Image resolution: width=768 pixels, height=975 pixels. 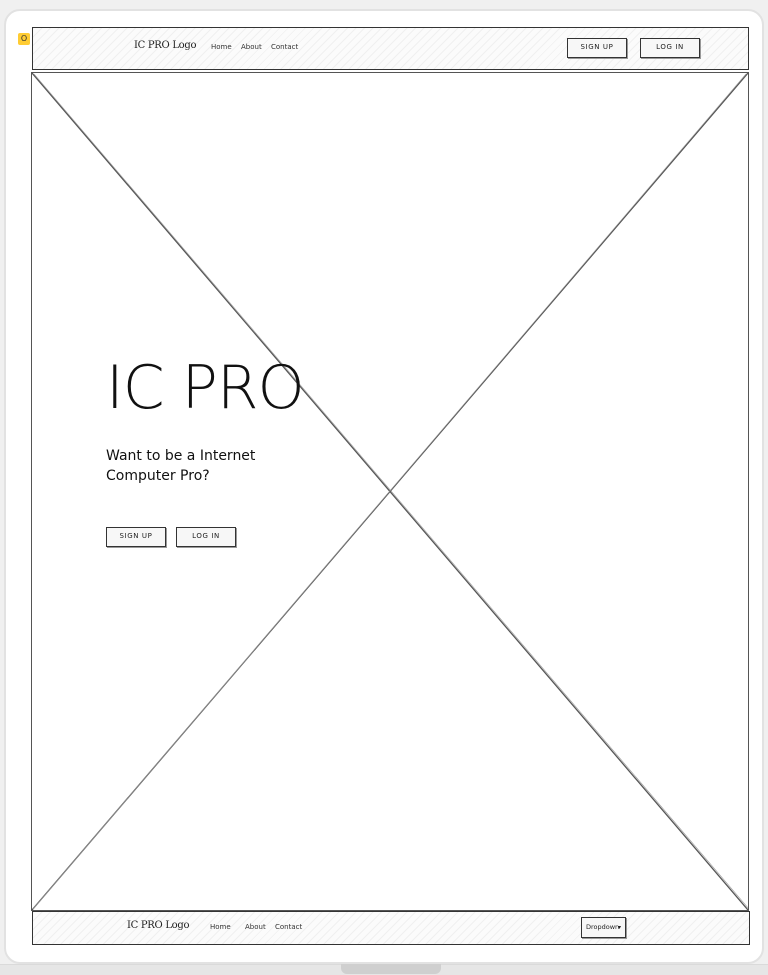 What do you see at coordinates (205, 388) in the screenshot?
I see `hero-title: IC PRO` at bounding box center [205, 388].